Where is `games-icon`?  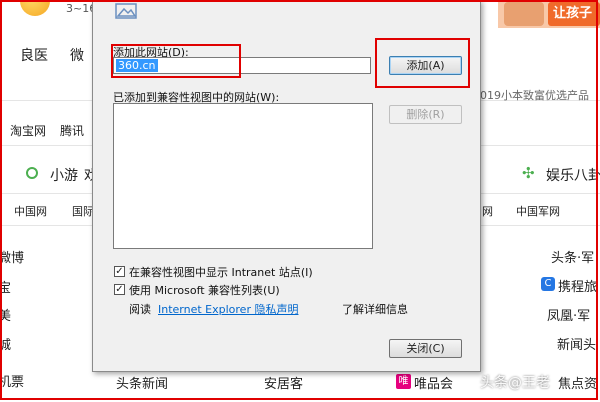
games-icon is located at coordinates (32, 173).